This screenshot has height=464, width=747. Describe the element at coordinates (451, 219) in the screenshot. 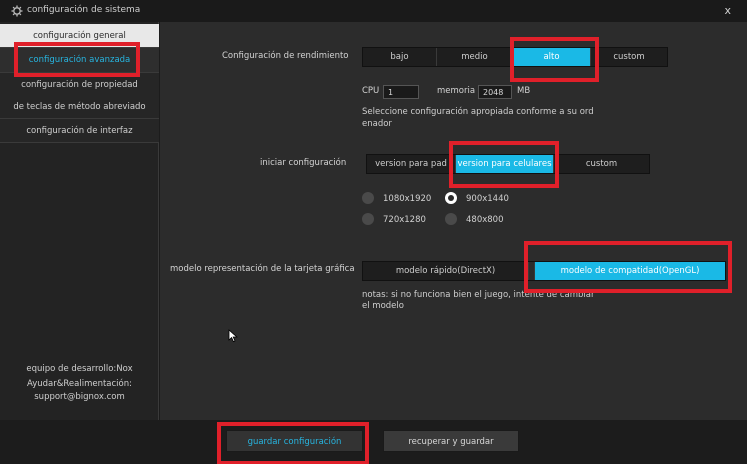

I see `resolution-radio-480x800` at that location.